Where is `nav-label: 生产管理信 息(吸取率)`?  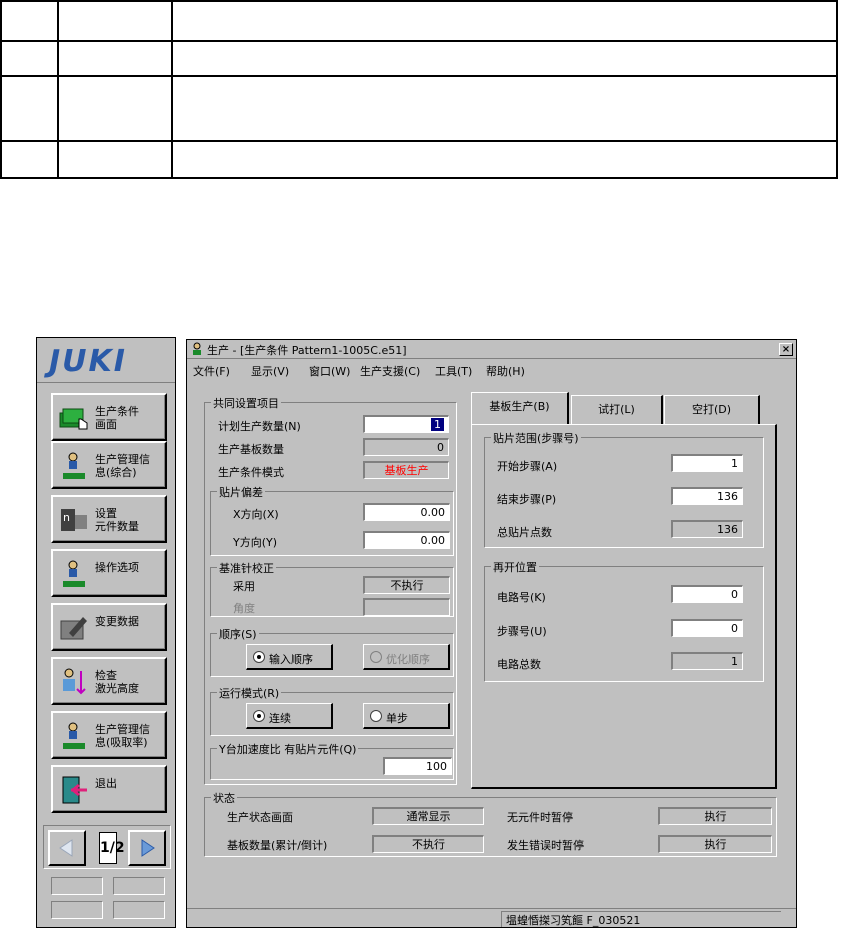 nav-label: 生产管理信 息(吸取率) is located at coordinates (122, 736).